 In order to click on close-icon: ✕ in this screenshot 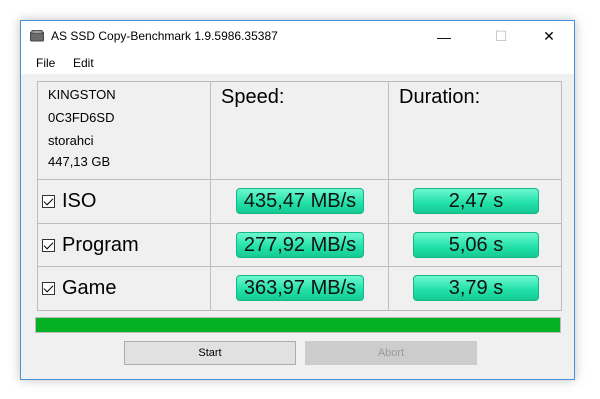, I will do `click(549, 36)`.